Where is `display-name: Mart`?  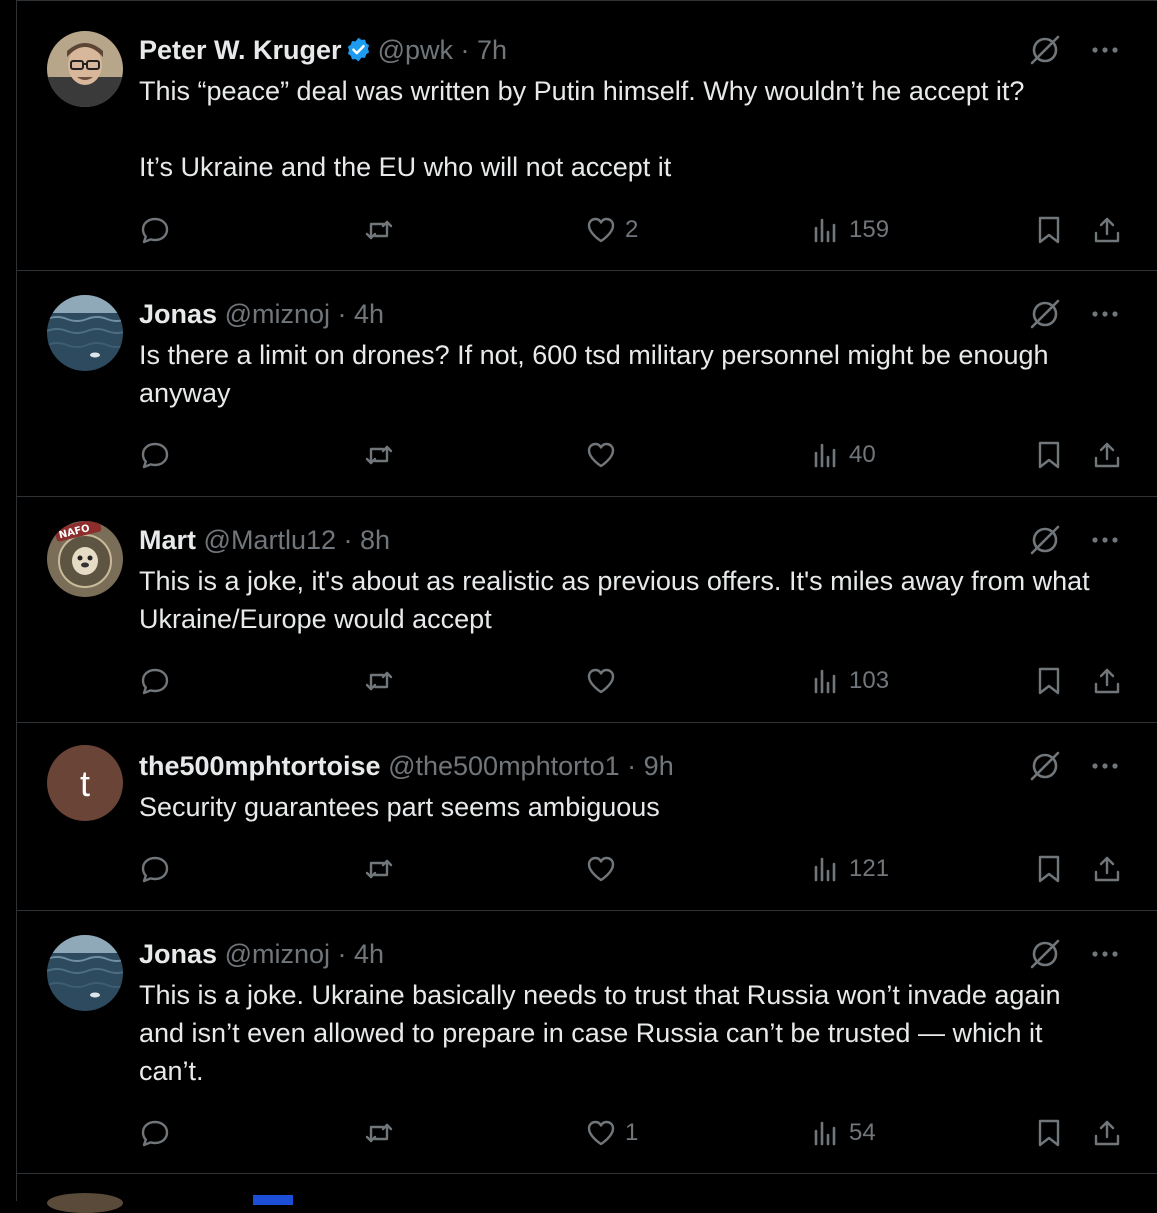 display-name: Mart is located at coordinates (167, 540).